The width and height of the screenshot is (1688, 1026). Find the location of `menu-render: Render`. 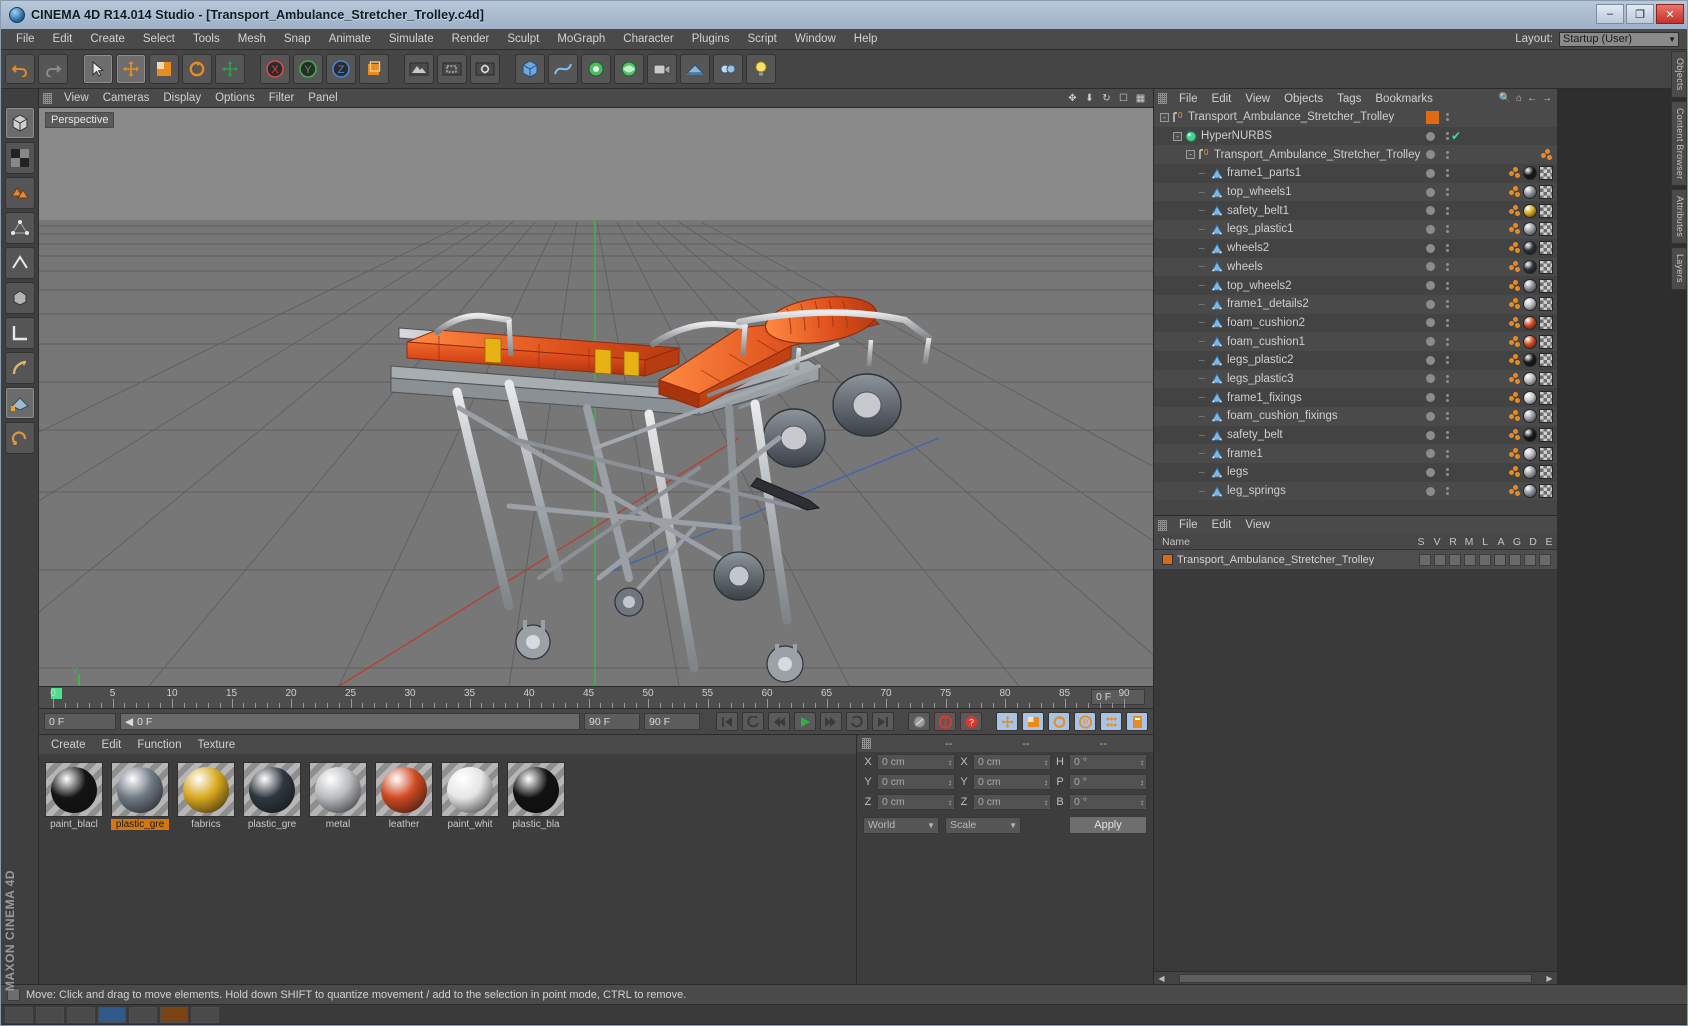

menu-render: Render is located at coordinates (471, 39).